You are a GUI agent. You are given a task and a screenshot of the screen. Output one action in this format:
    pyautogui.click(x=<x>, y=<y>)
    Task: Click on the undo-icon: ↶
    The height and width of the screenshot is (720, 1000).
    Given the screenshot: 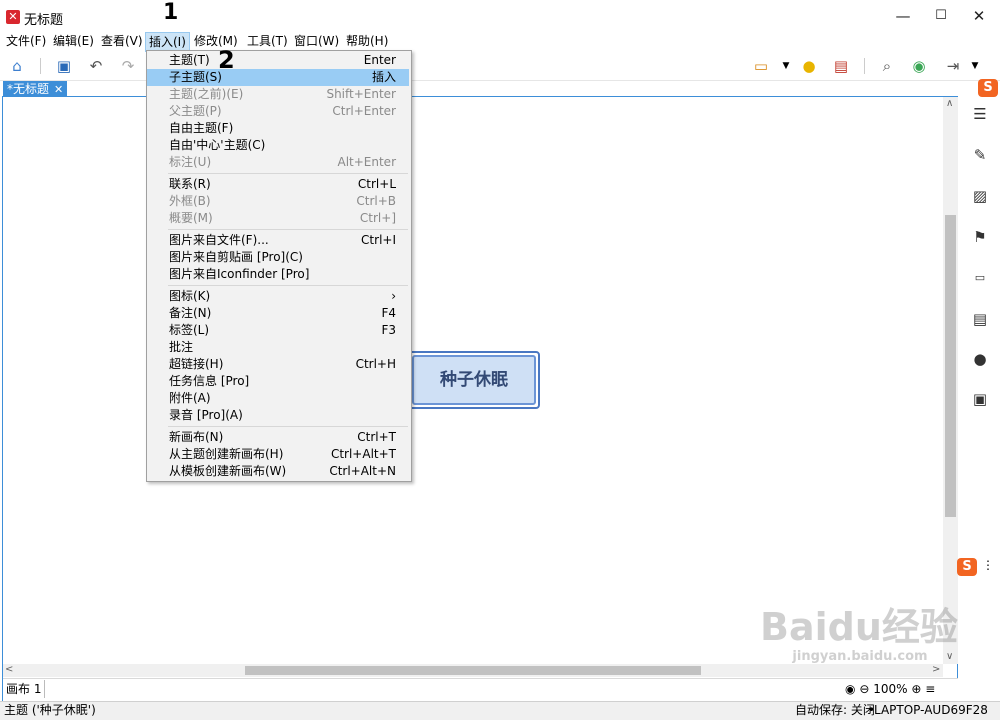 What is the action you would take?
    pyautogui.click(x=96, y=66)
    